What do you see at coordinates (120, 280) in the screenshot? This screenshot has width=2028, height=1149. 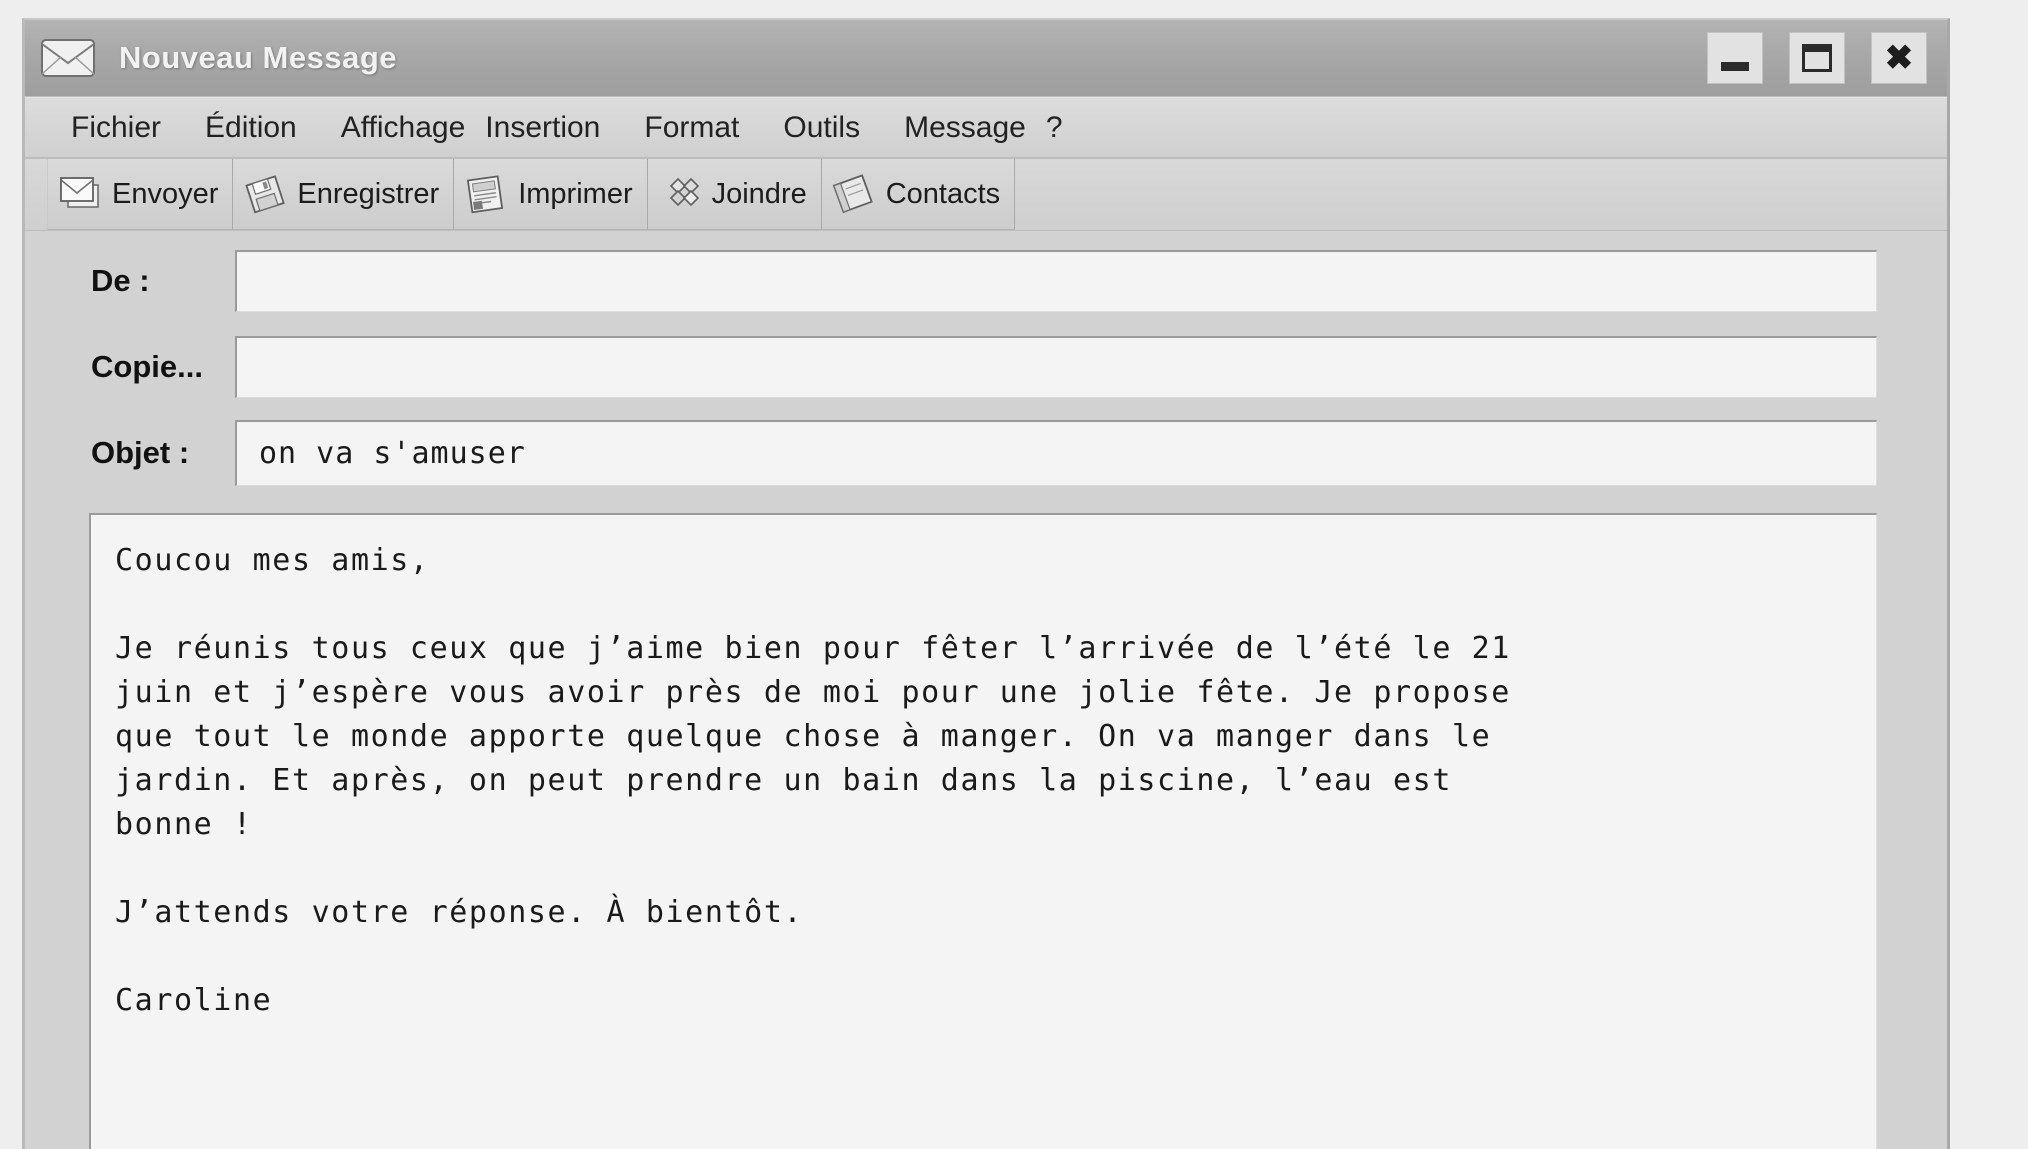 I see `from-label: De :` at bounding box center [120, 280].